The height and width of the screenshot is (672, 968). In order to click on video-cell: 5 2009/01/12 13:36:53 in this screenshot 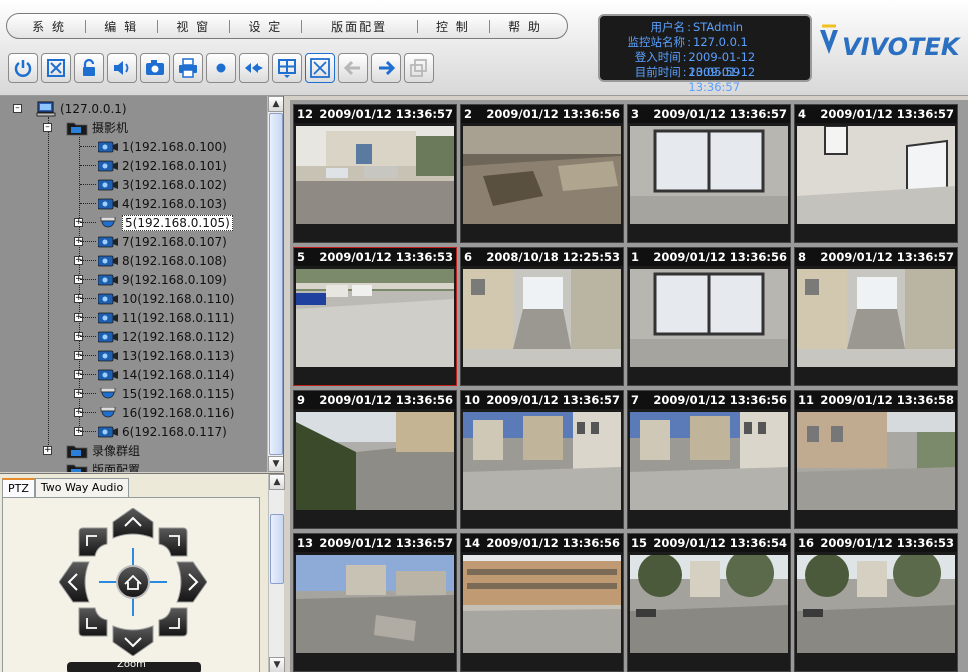, I will do `click(375, 316)`.